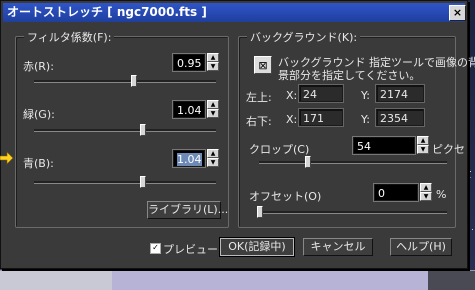 Image resolution: width=475 pixels, height=290 pixels. What do you see at coordinates (263, 65) in the screenshot?
I see `background-tool-icon: ⊠` at bounding box center [263, 65].